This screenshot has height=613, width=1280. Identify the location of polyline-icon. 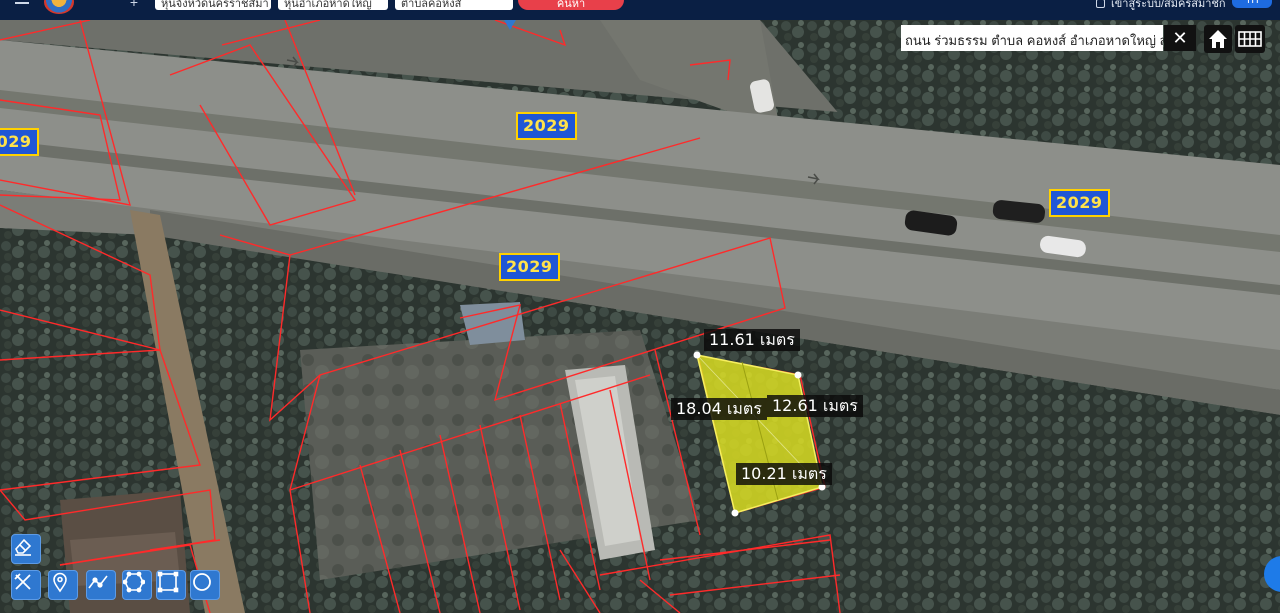
(101, 585).